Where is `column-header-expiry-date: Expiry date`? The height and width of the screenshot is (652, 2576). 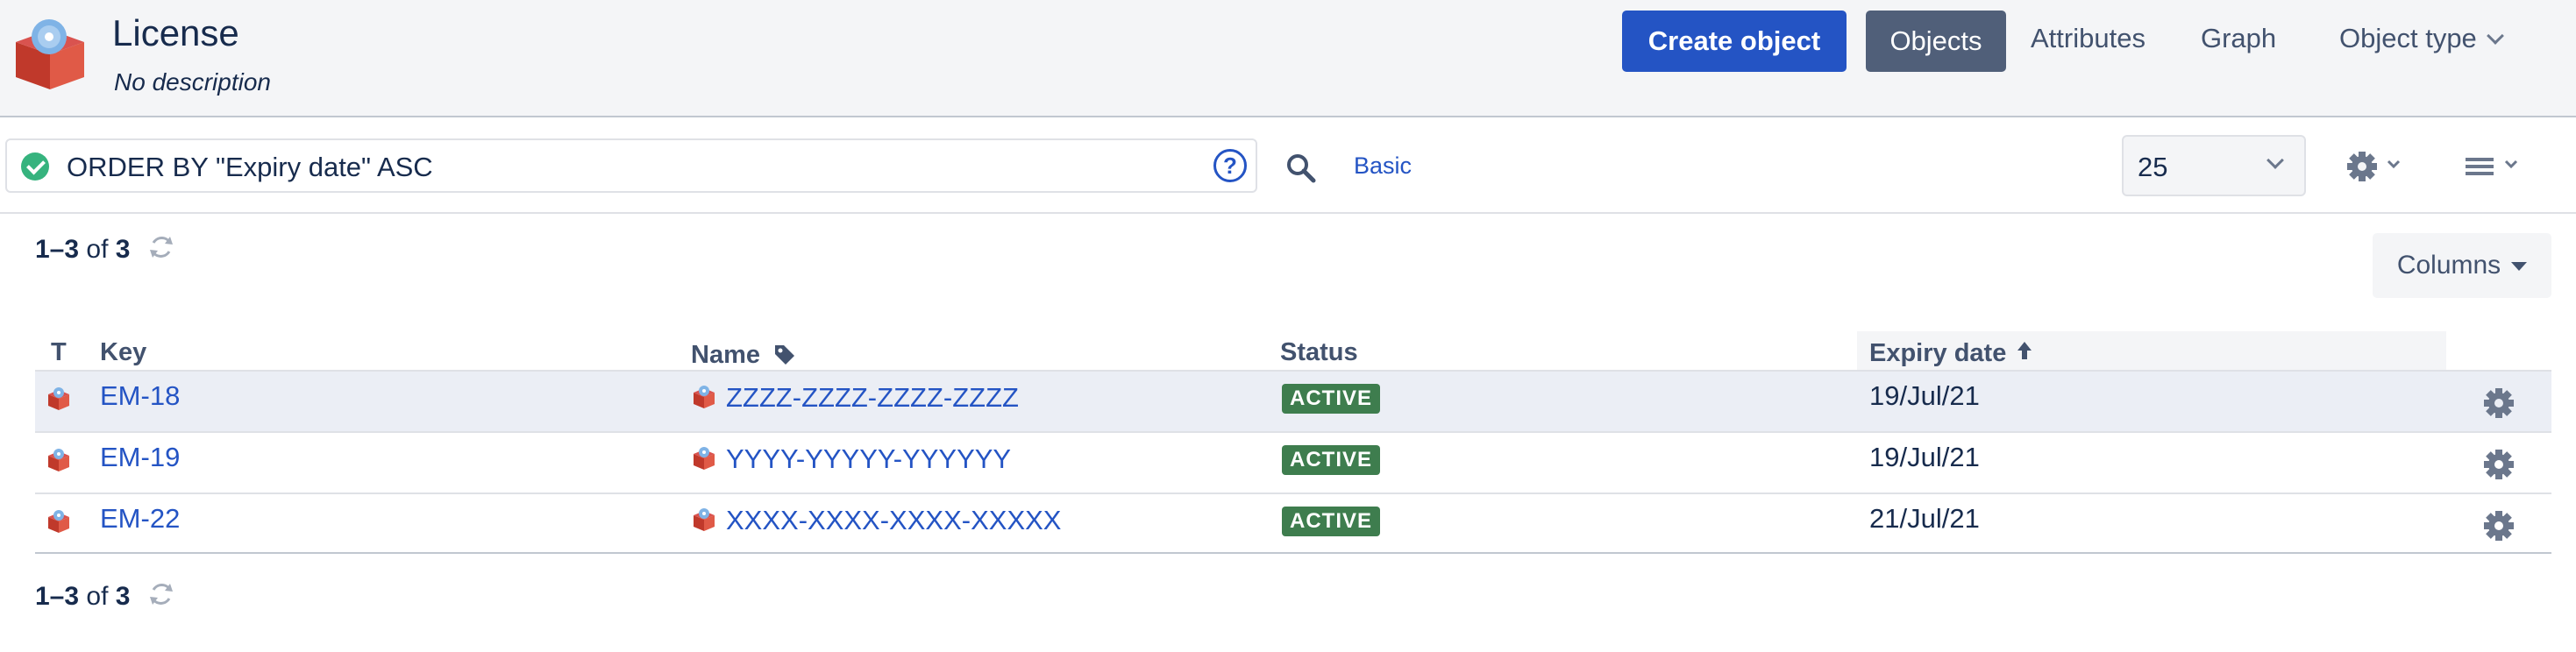
column-header-expiry-date: Expiry date is located at coordinates (1951, 353).